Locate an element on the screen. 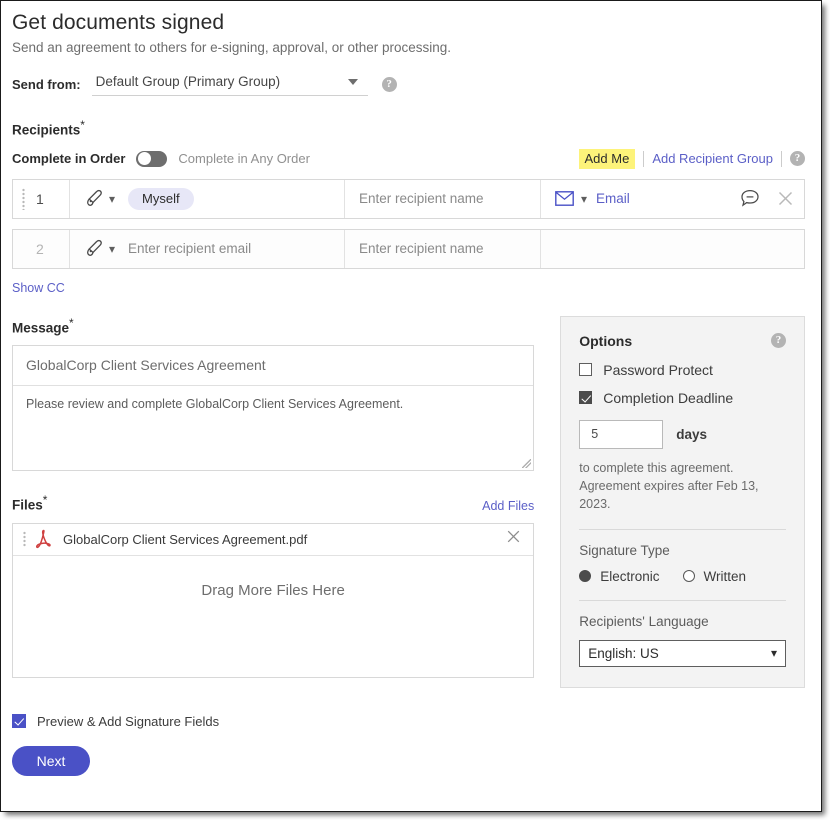  signature-type-electronic-radio is located at coordinates (585, 576).